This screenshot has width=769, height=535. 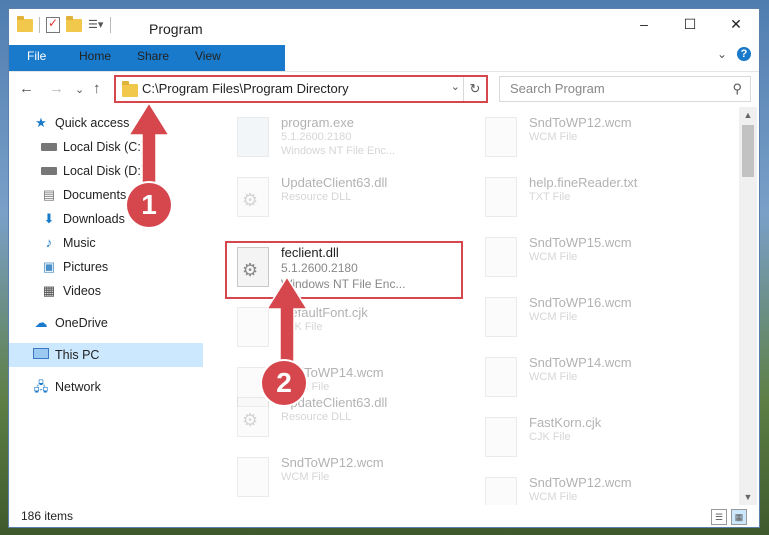 What do you see at coordinates (722, 54) in the screenshot?
I see `expand-ribbon-icon: ⌄` at bounding box center [722, 54].